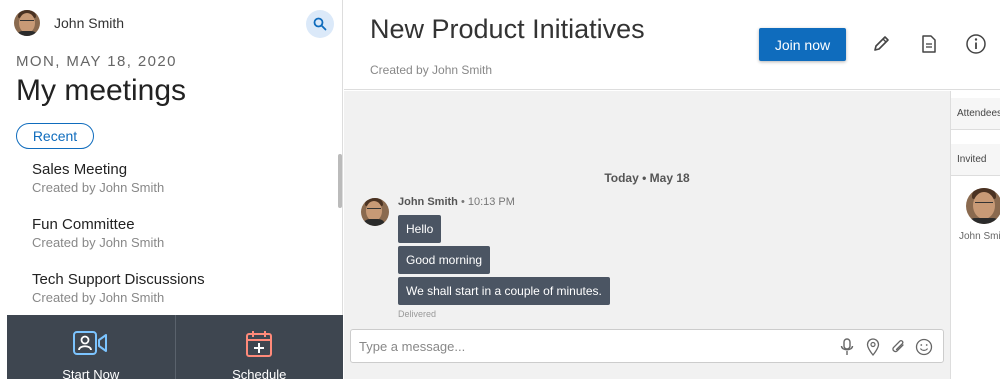 The image size is (1000, 379). I want to click on edit-button, so click(881, 44).